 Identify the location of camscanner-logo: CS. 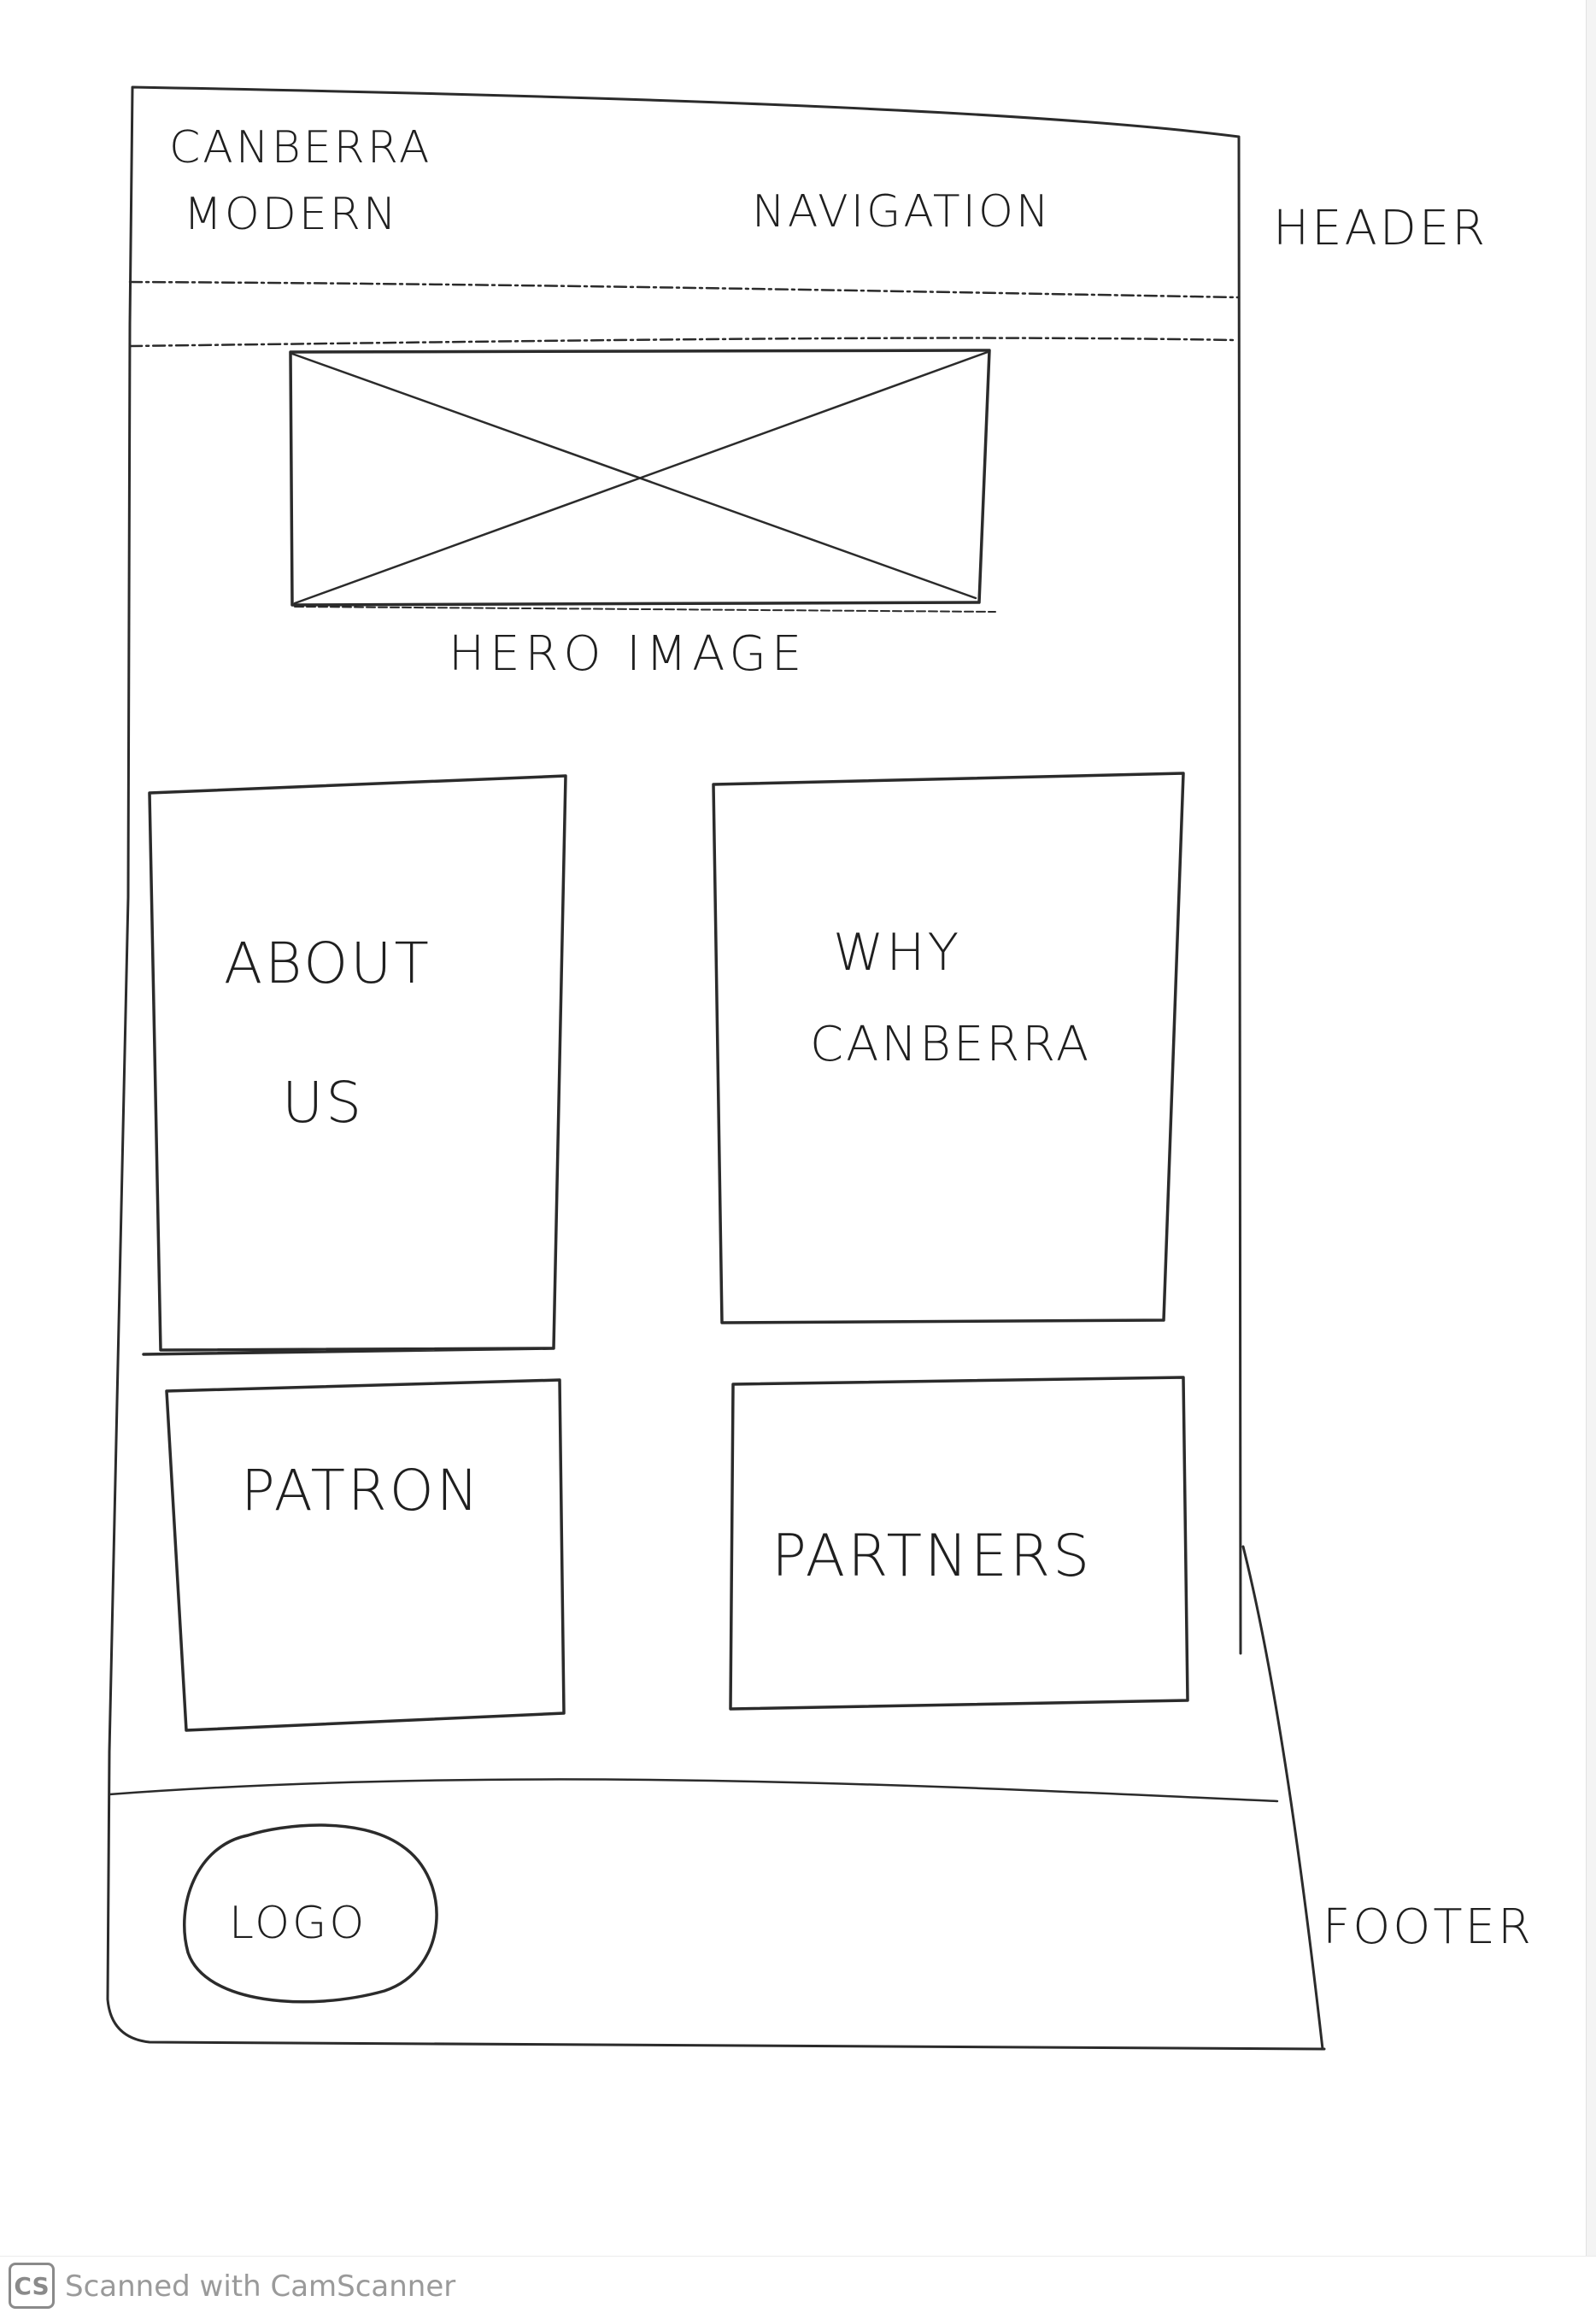
(32, 2286).